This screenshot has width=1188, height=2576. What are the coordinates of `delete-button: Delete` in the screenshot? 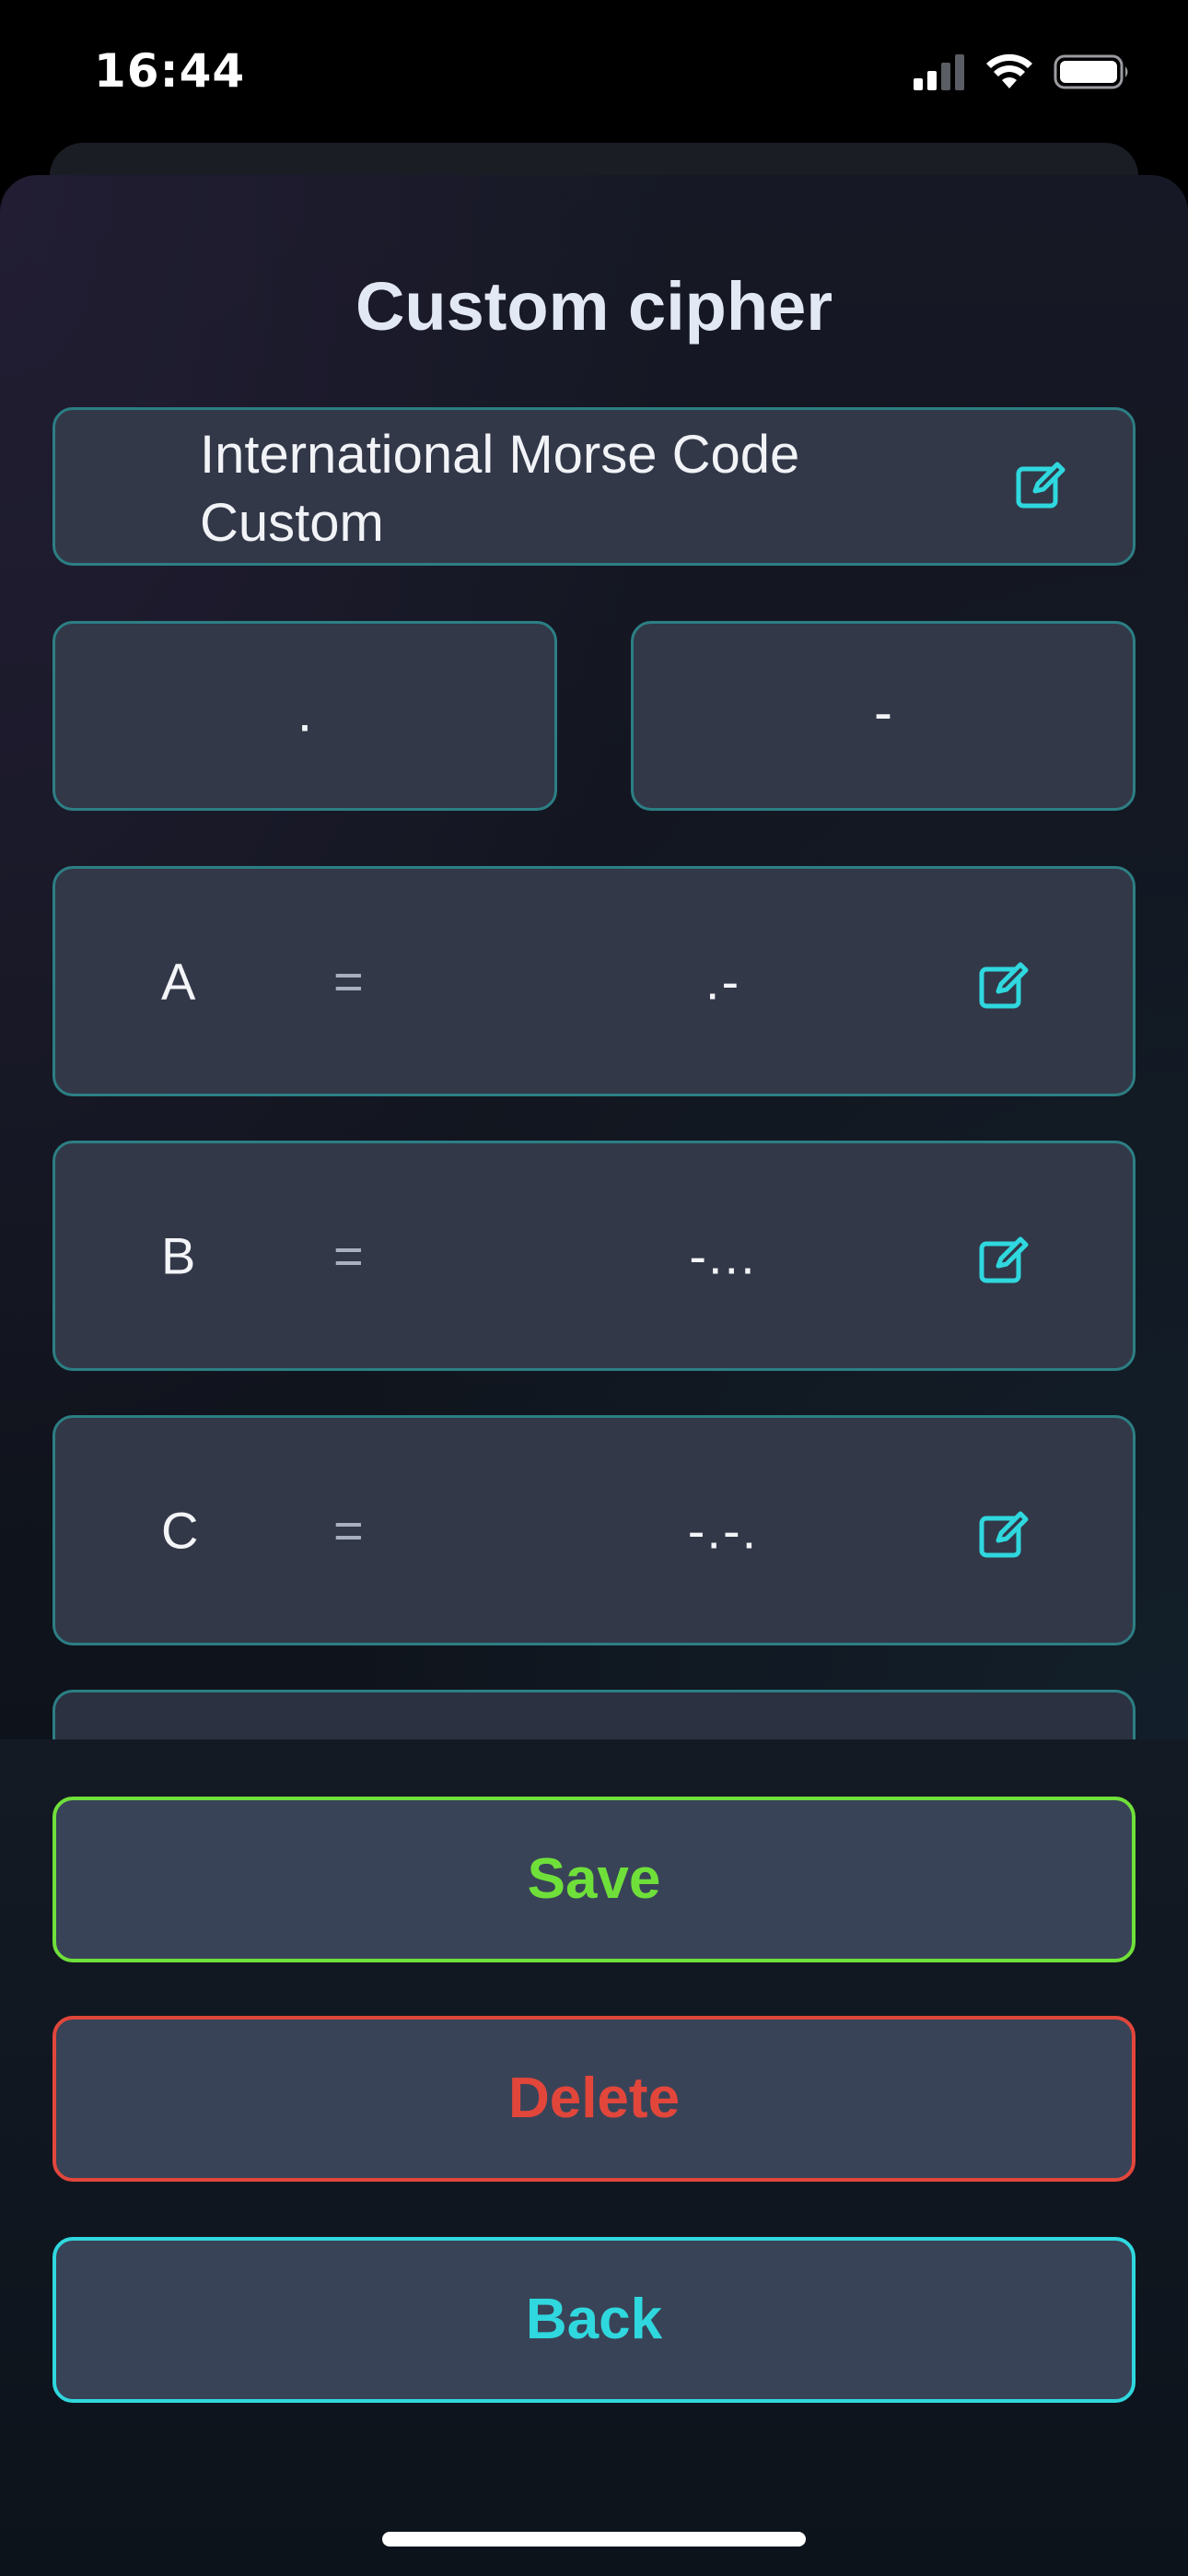 It's located at (594, 2099).